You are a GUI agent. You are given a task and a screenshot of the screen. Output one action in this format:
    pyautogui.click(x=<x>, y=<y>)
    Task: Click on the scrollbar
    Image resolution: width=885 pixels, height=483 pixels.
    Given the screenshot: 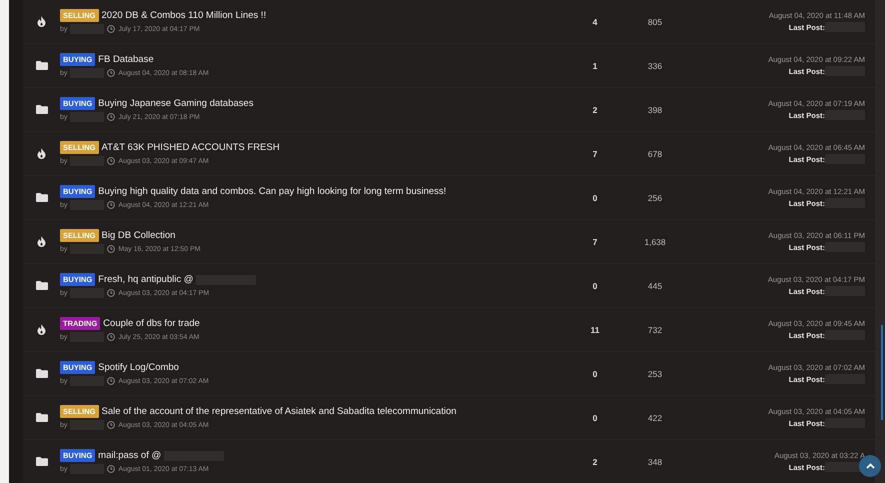 What is the action you would take?
    pyautogui.click(x=882, y=372)
    